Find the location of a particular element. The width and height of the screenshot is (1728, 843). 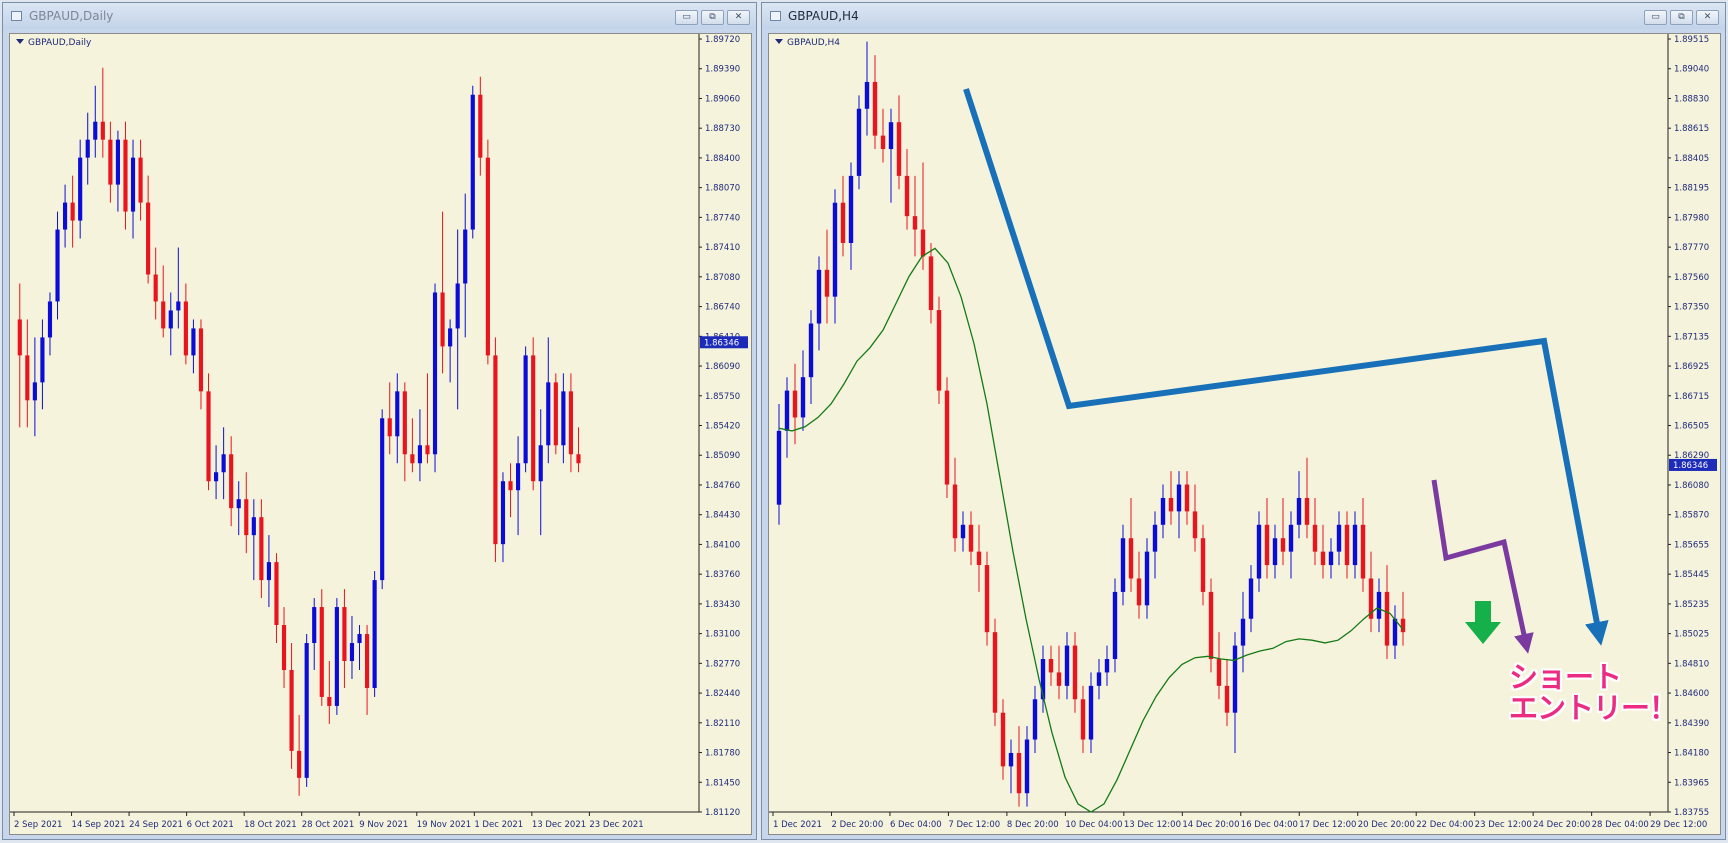

price-tick-label: 1.87080 is located at coordinates (722, 278).